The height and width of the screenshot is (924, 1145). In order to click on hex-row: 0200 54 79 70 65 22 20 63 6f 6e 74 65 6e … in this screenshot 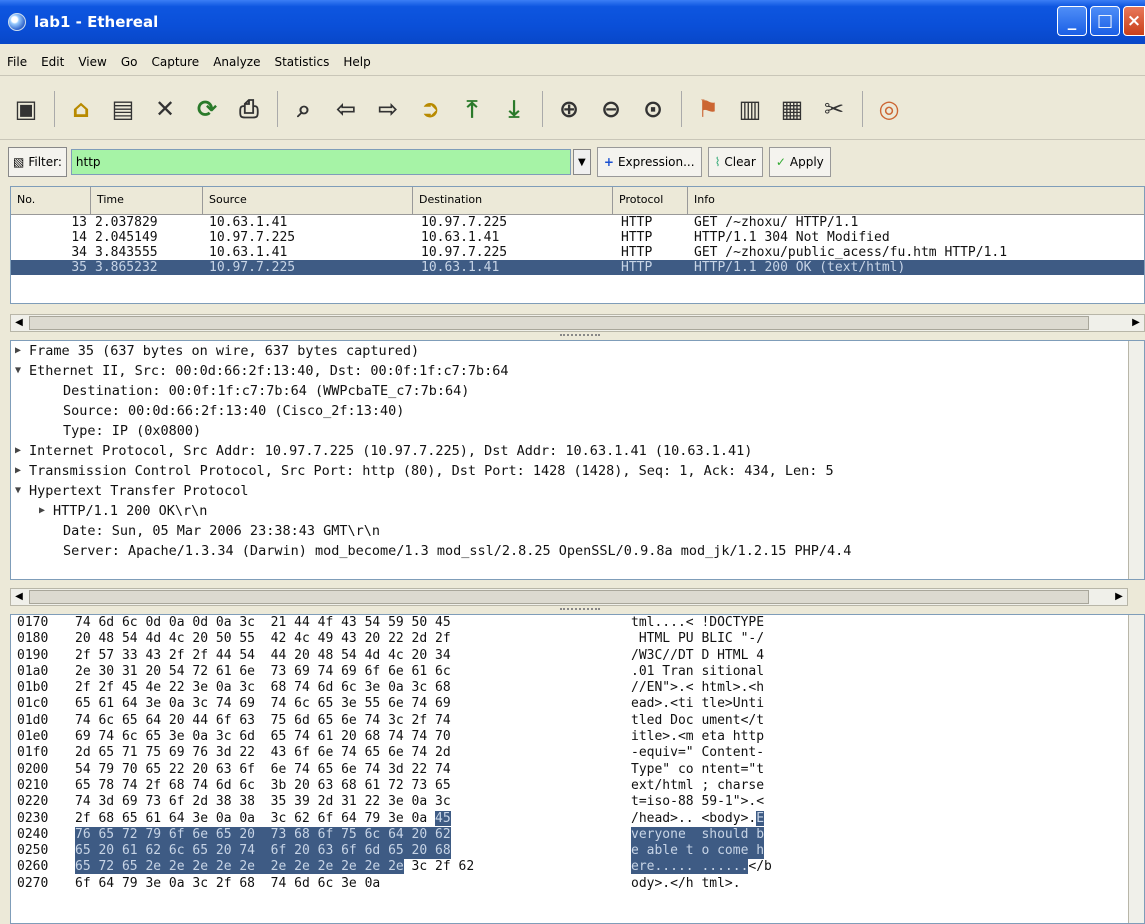, I will do `click(577, 770)`.